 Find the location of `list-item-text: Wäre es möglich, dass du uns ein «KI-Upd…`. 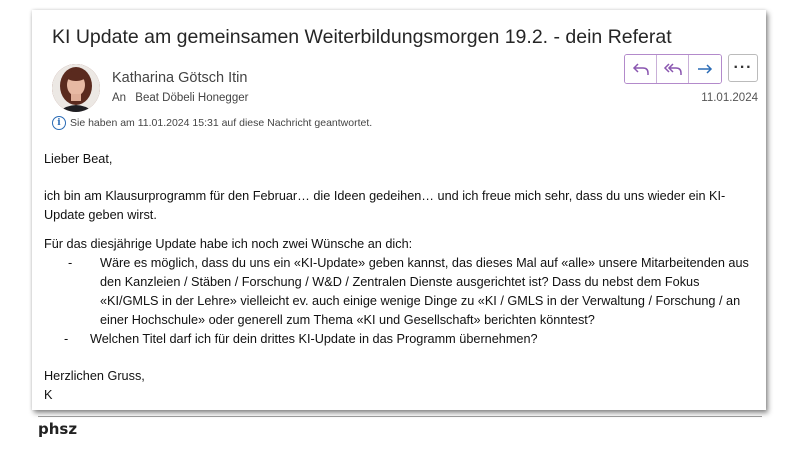

list-item-text: Wäre es möglich, dass du uns ein «KI-Upd… is located at coordinates (424, 291).